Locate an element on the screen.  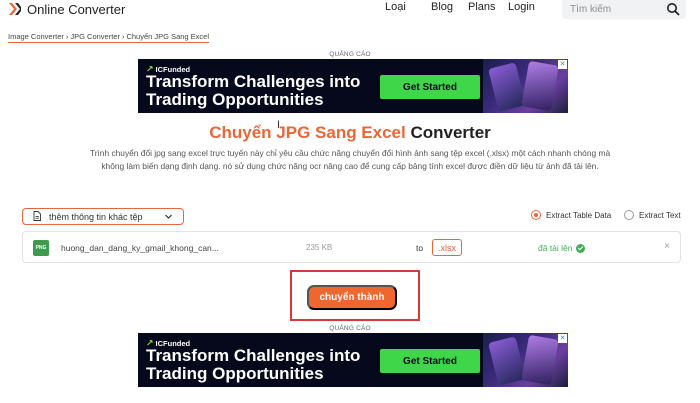
check-circle-icon is located at coordinates (580, 248).